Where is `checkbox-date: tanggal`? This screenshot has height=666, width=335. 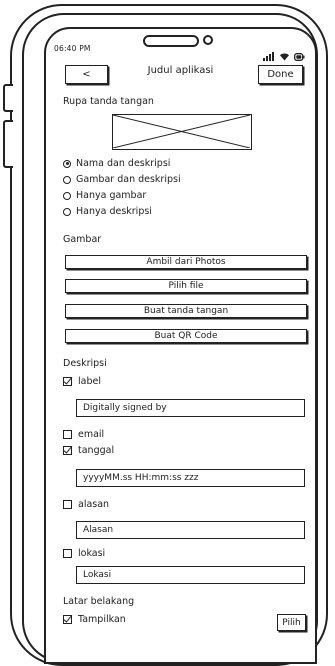 checkbox-date: tanggal is located at coordinates (88, 450).